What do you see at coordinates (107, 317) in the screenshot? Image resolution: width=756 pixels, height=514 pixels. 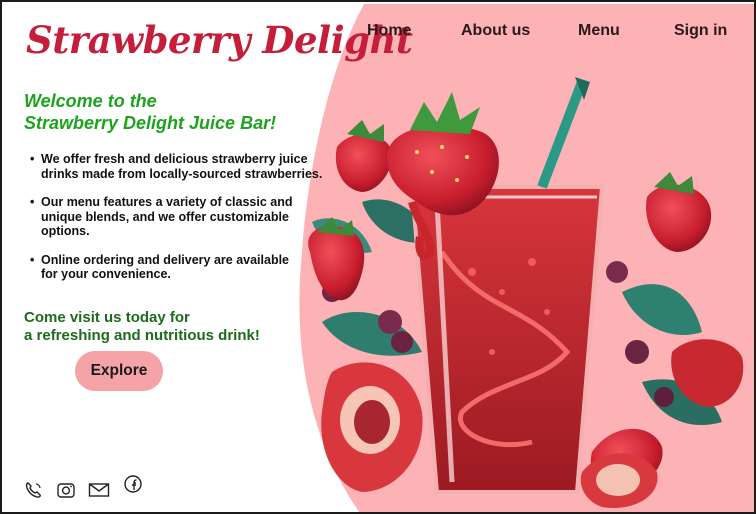 I see `cta-line-1: Come visit us today for` at bounding box center [107, 317].